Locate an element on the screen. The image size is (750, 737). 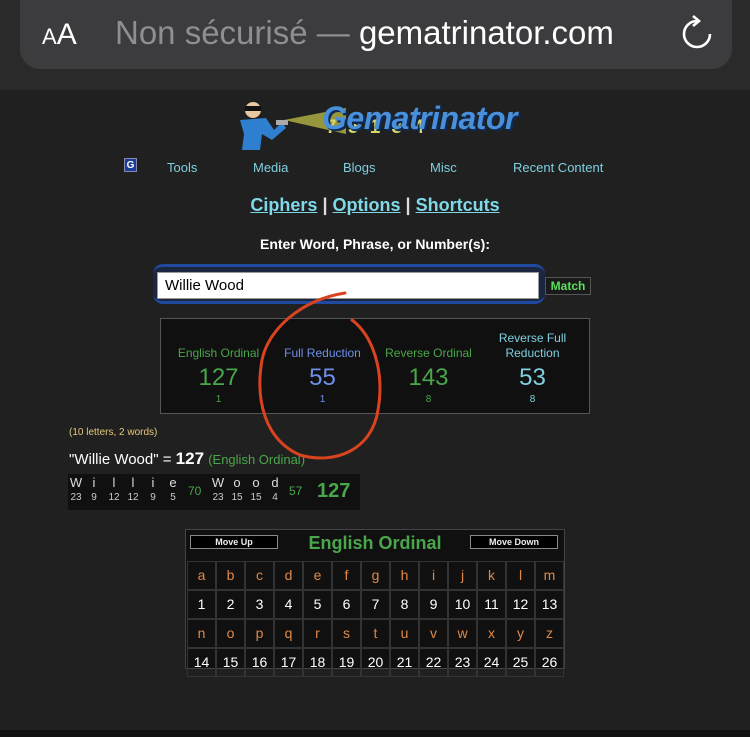
chart-value-cell: 13 is located at coordinates (549, 604).